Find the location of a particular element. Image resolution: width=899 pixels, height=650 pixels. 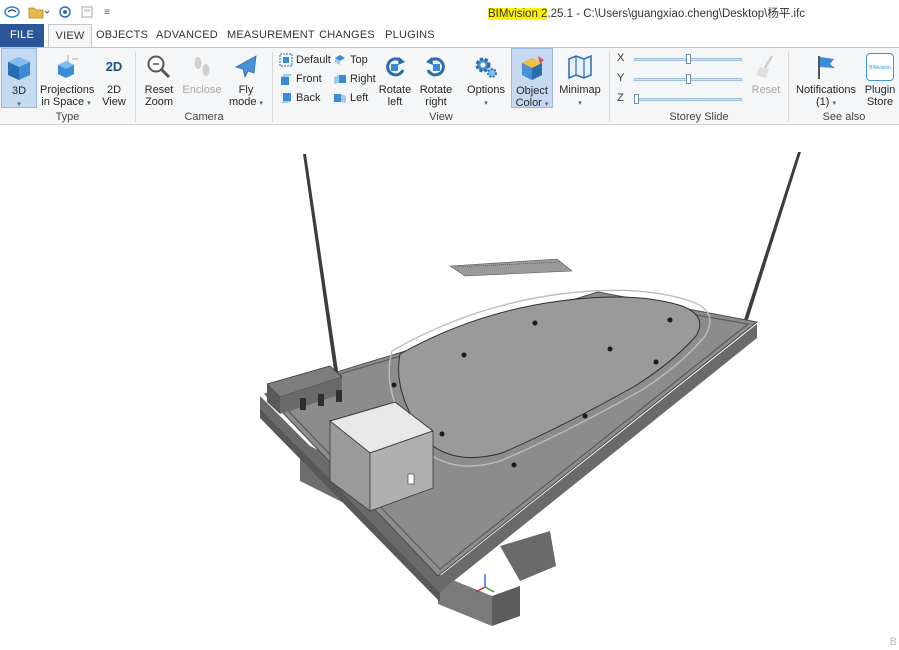

group-label-view: View is located at coordinates (441, 117).